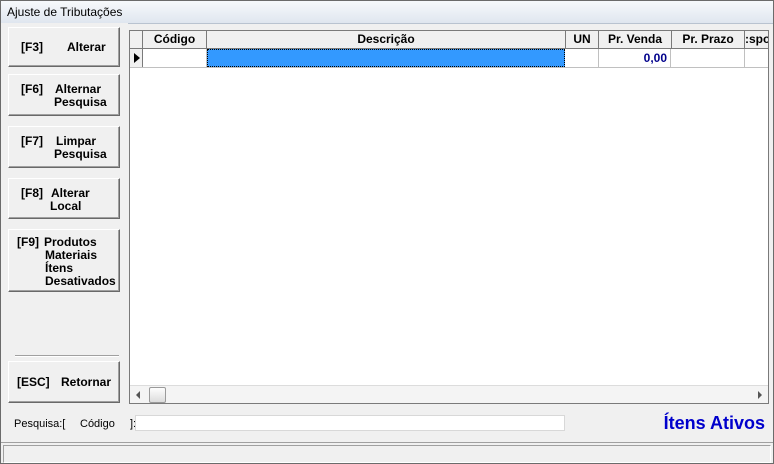 Image resolution: width=774 pixels, height=464 pixels. I want to click on cell-codigo, so click(175, 58).